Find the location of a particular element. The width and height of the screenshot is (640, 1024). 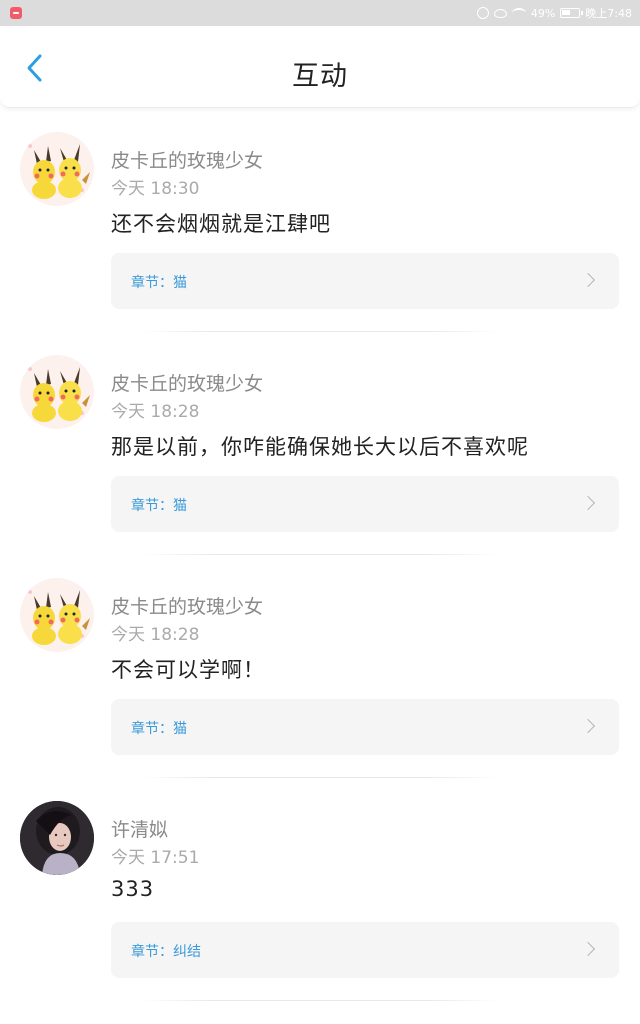

photo-avatar is located at coordinates (57, 838).